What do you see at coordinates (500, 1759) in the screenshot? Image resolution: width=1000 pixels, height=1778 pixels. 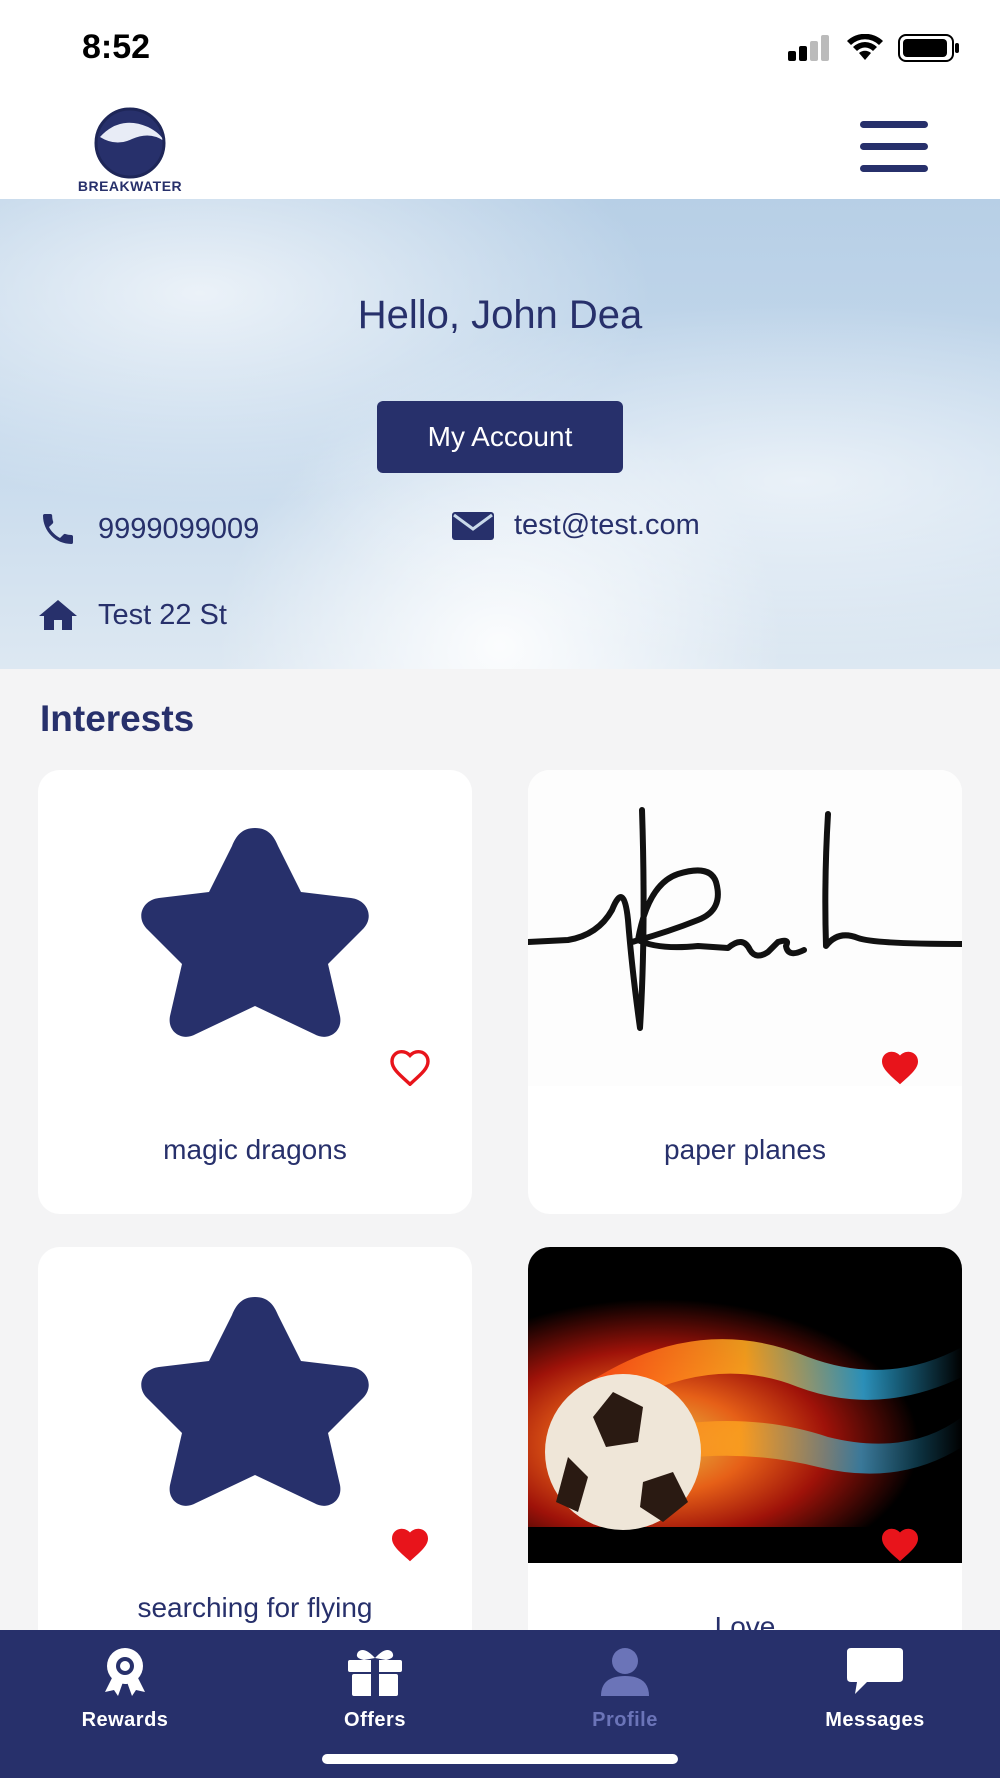 I see `home-indicator` at bounding box center [500, 1759].